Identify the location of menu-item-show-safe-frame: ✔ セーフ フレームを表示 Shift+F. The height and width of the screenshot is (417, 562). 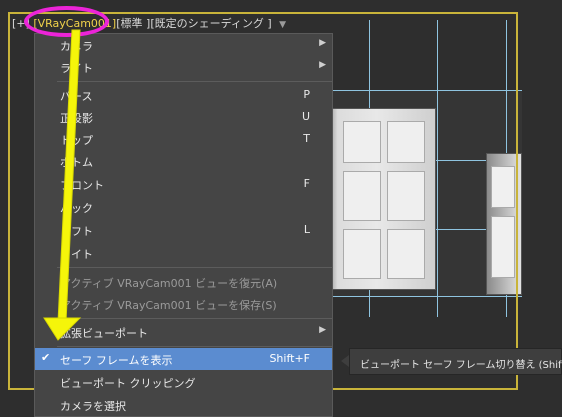
(183, 359).